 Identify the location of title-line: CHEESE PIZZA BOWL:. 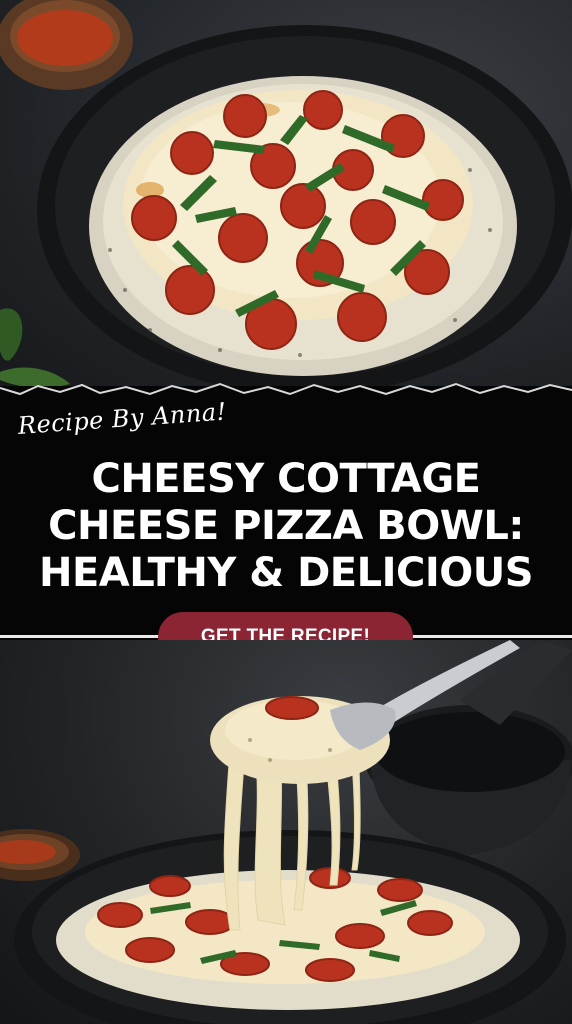
(286, 526).